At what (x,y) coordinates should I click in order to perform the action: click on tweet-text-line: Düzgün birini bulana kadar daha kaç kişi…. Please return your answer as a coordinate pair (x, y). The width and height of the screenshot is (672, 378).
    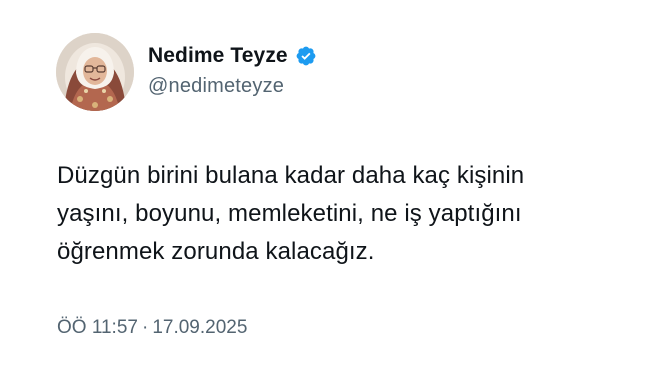
    Looking at the image, I should click on (291, 175).